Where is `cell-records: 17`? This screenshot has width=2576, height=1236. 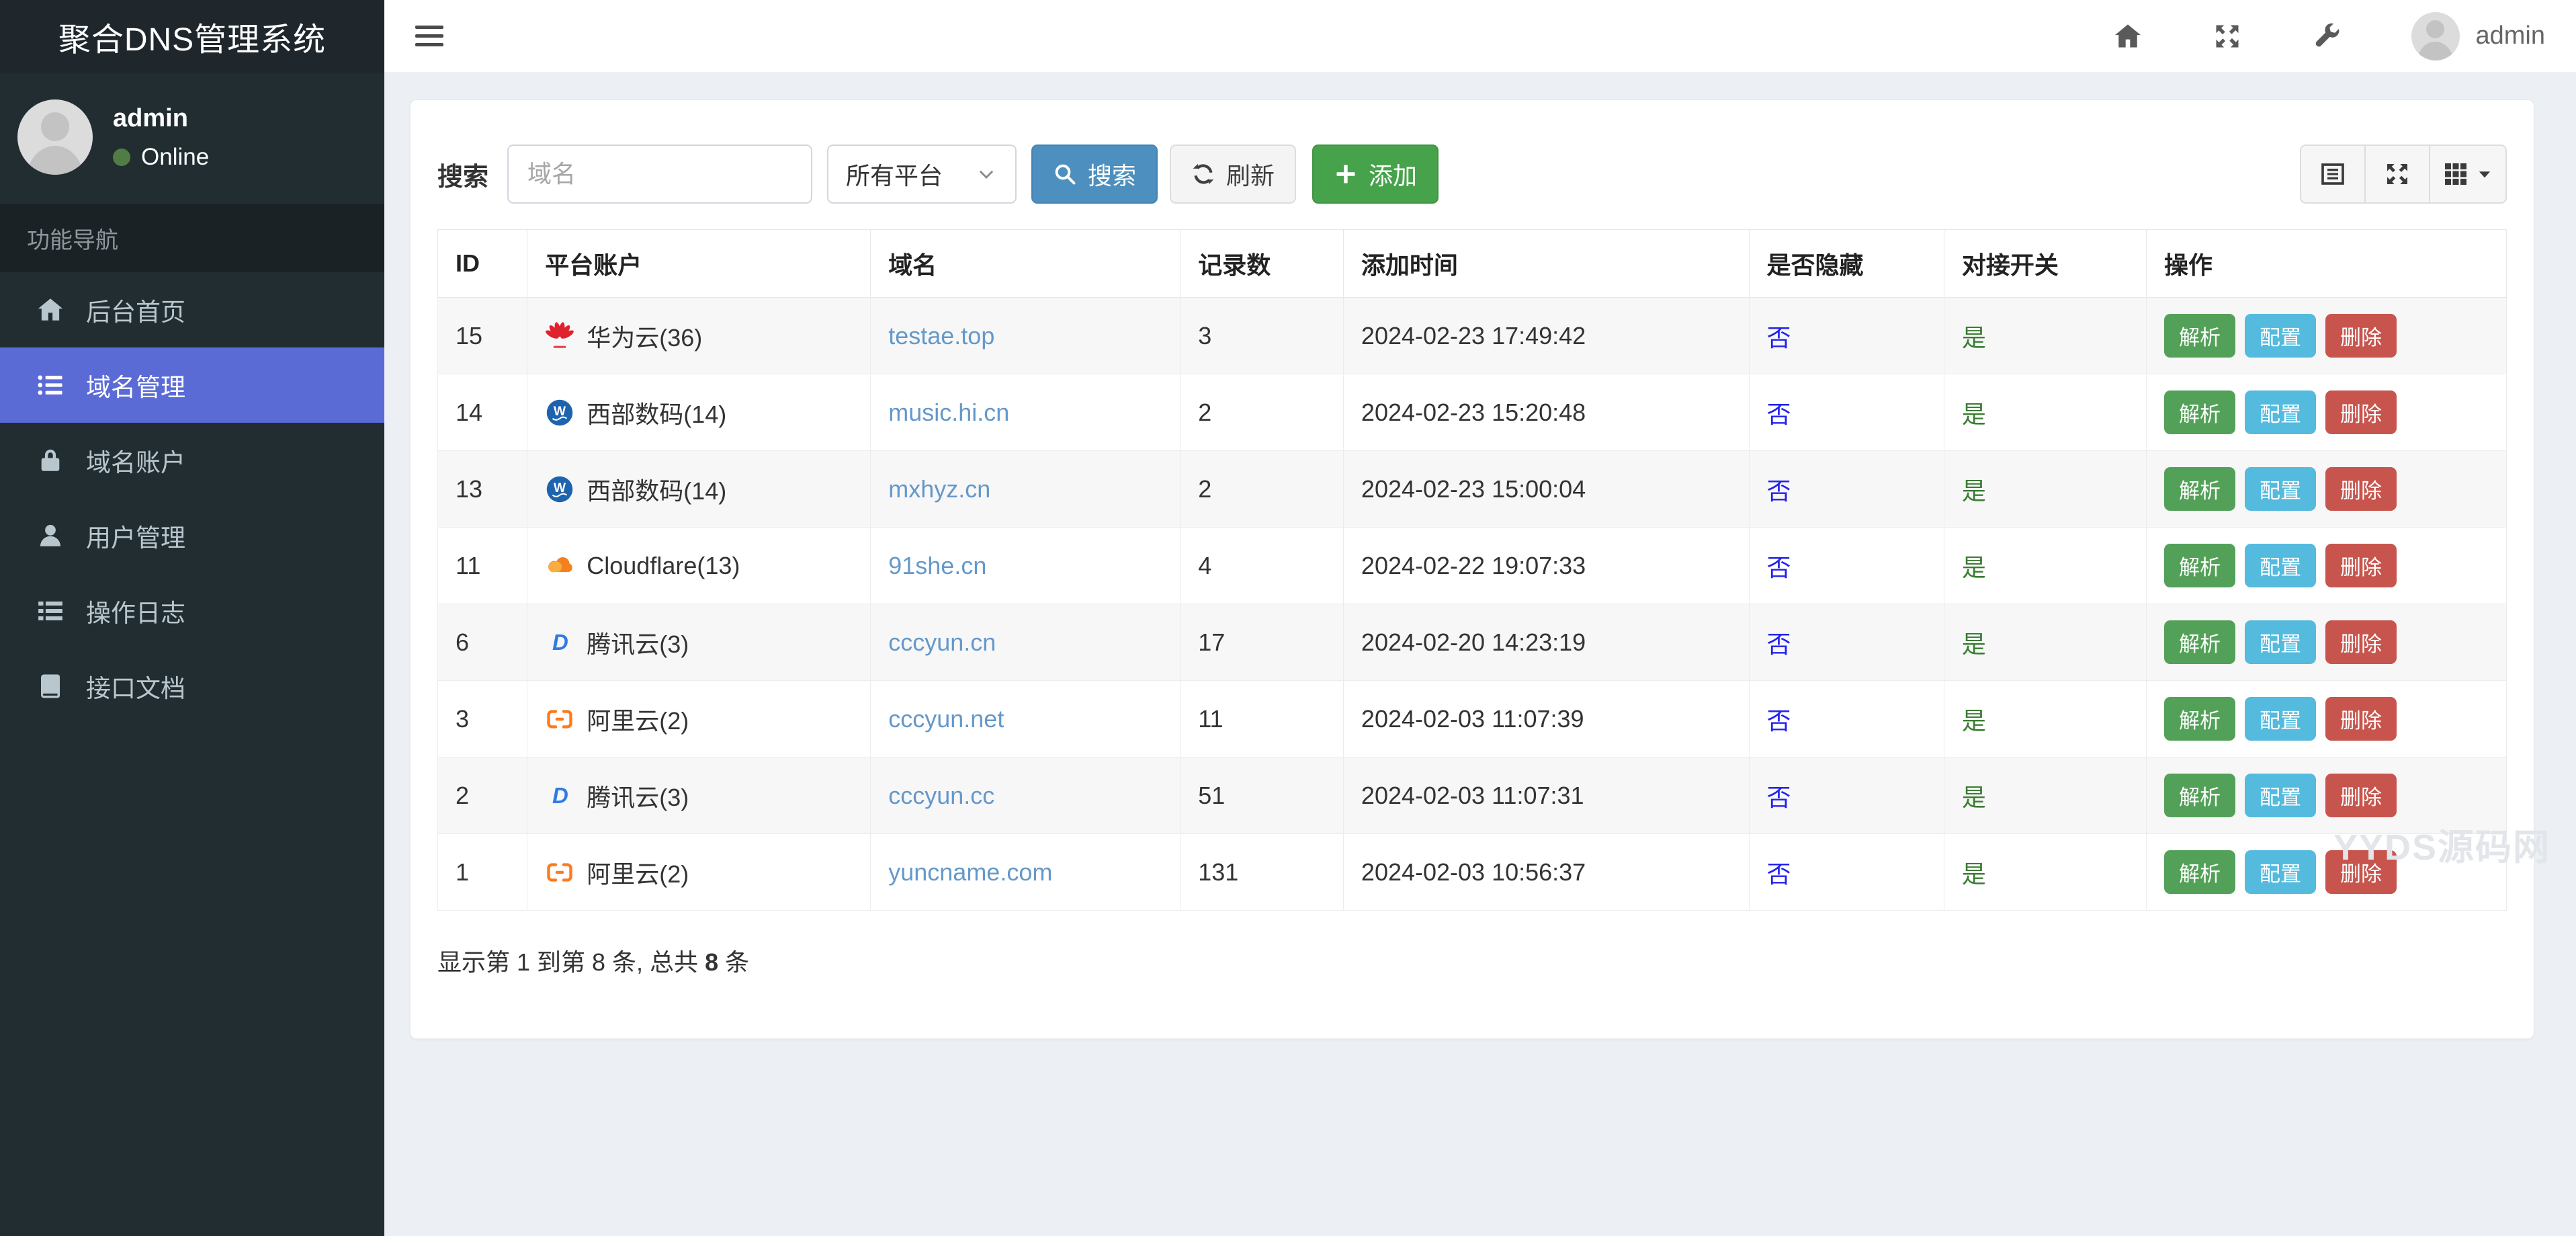 cell-records: 17 is located at coordinates (1262, 642).